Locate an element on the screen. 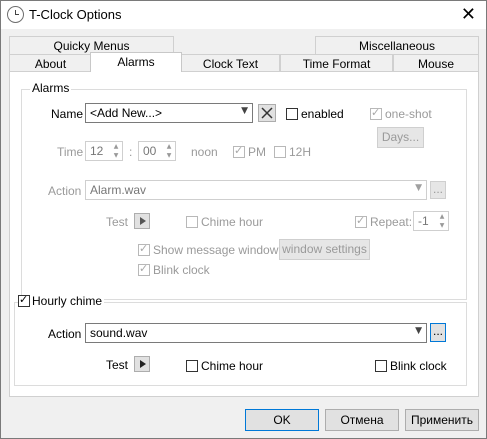  repeat-checkbox: ✓ is located at coordinates (361, 221).